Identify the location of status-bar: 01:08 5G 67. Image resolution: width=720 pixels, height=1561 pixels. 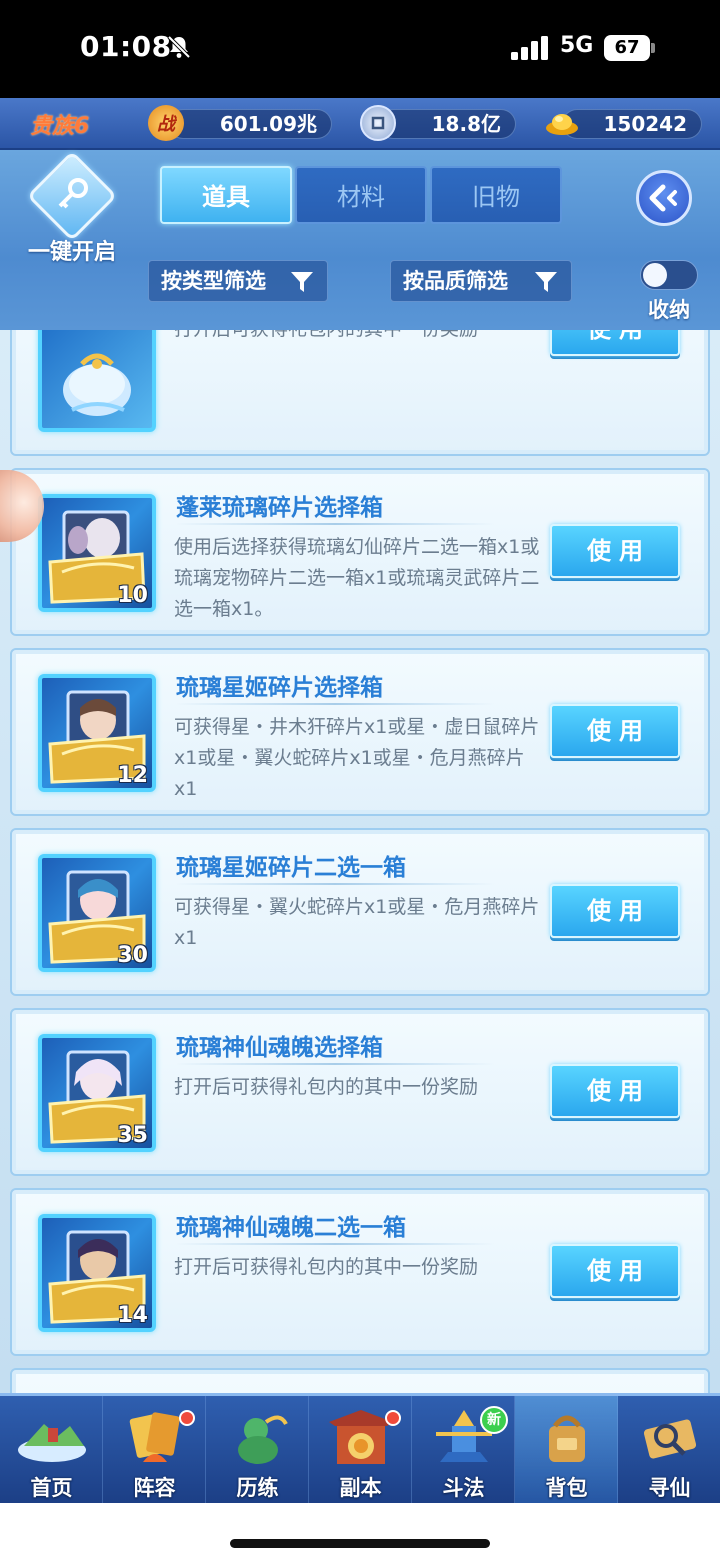
(360, 49).